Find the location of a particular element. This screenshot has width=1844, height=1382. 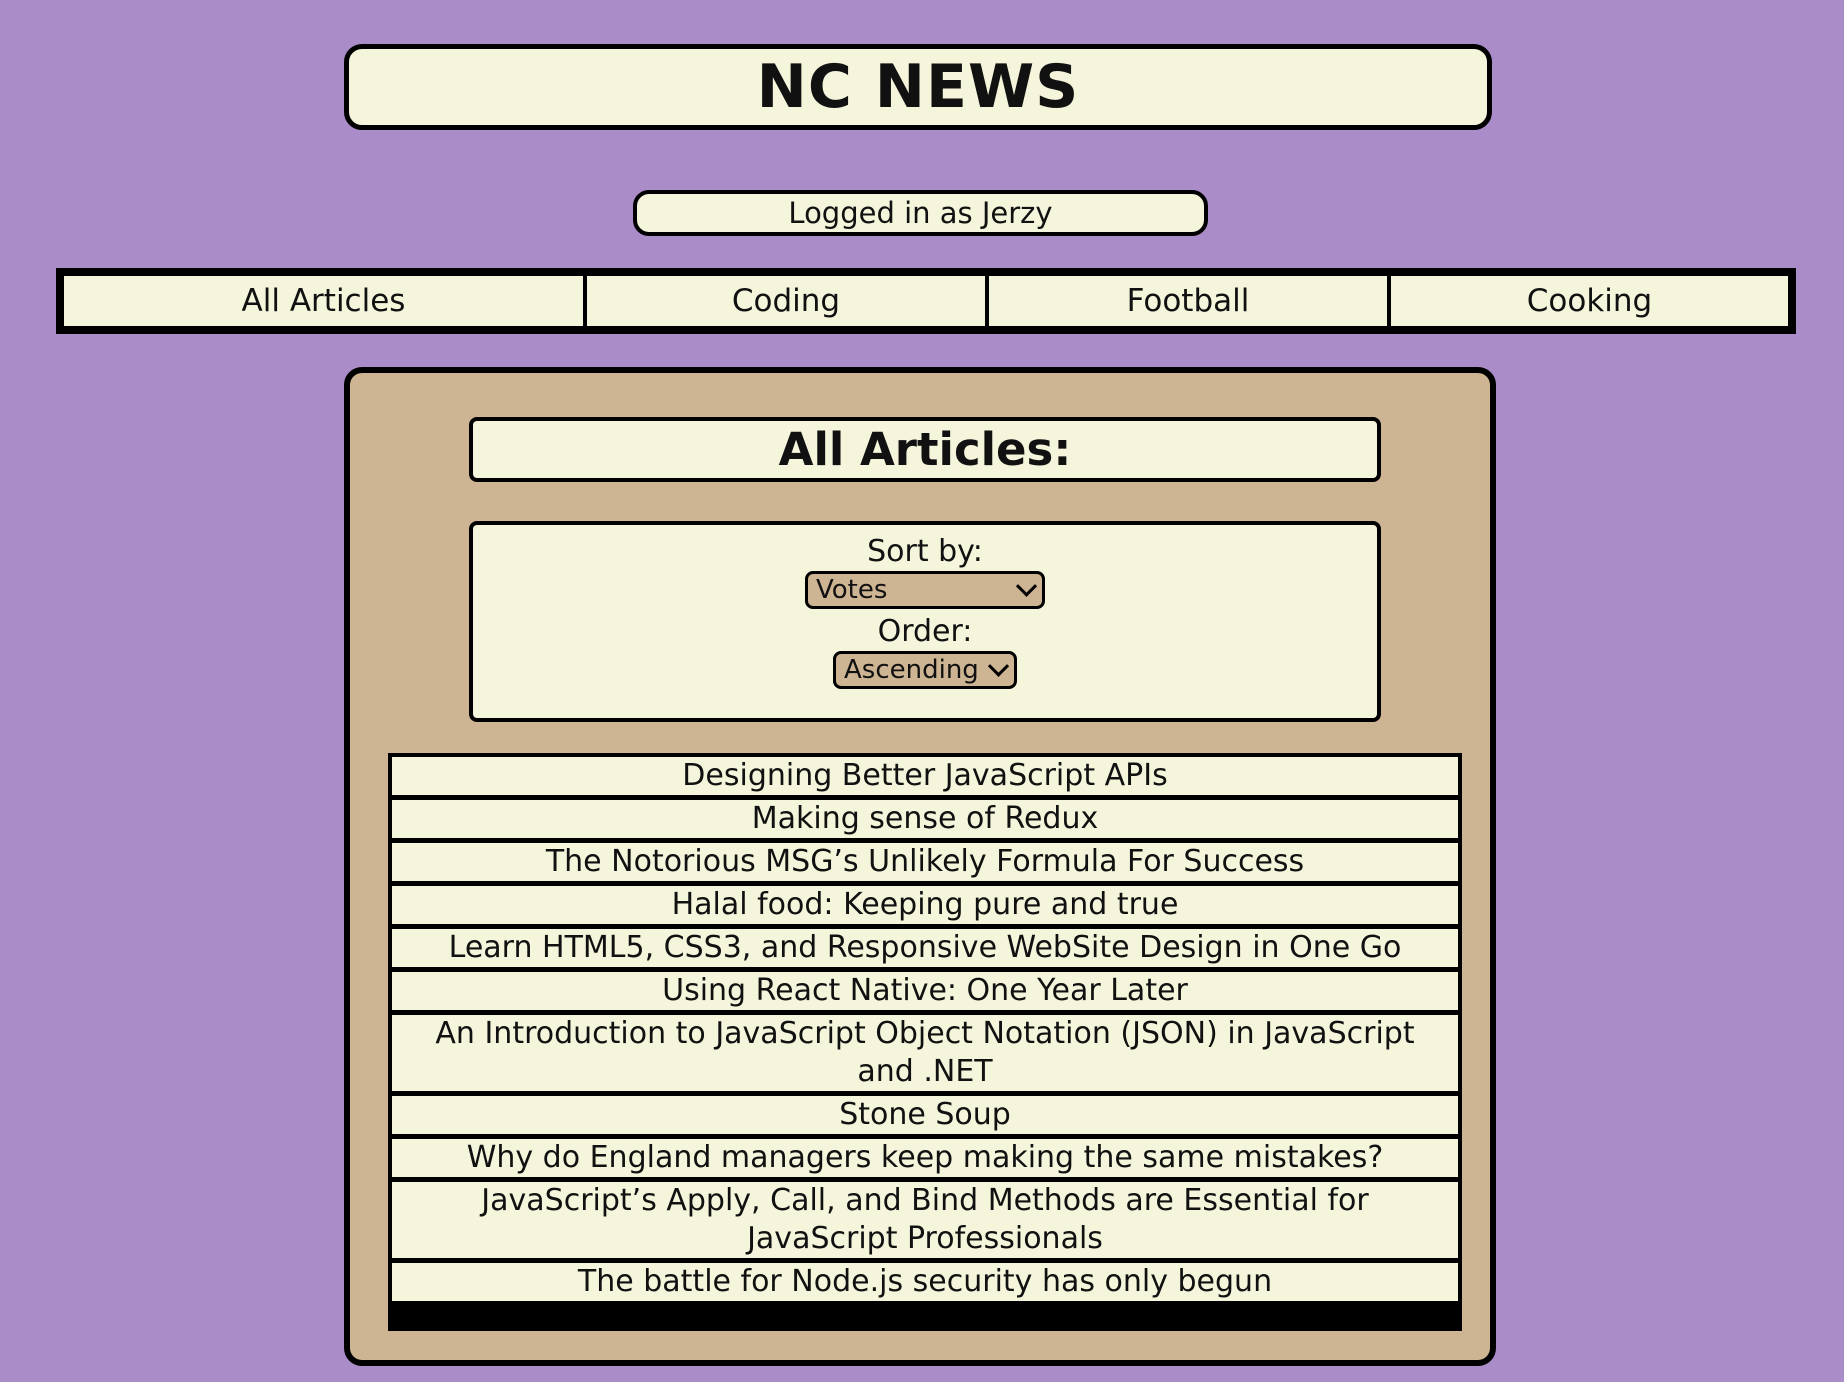

article-list-item: Designing Better JavaScript APIs is located at coordinates (925, 776).